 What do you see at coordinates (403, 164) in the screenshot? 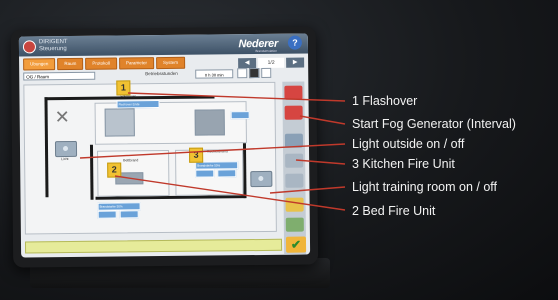
I see `callout-kitchen-fire: 3 Kitchen Fire Unit` at bounding box center [403, 164].